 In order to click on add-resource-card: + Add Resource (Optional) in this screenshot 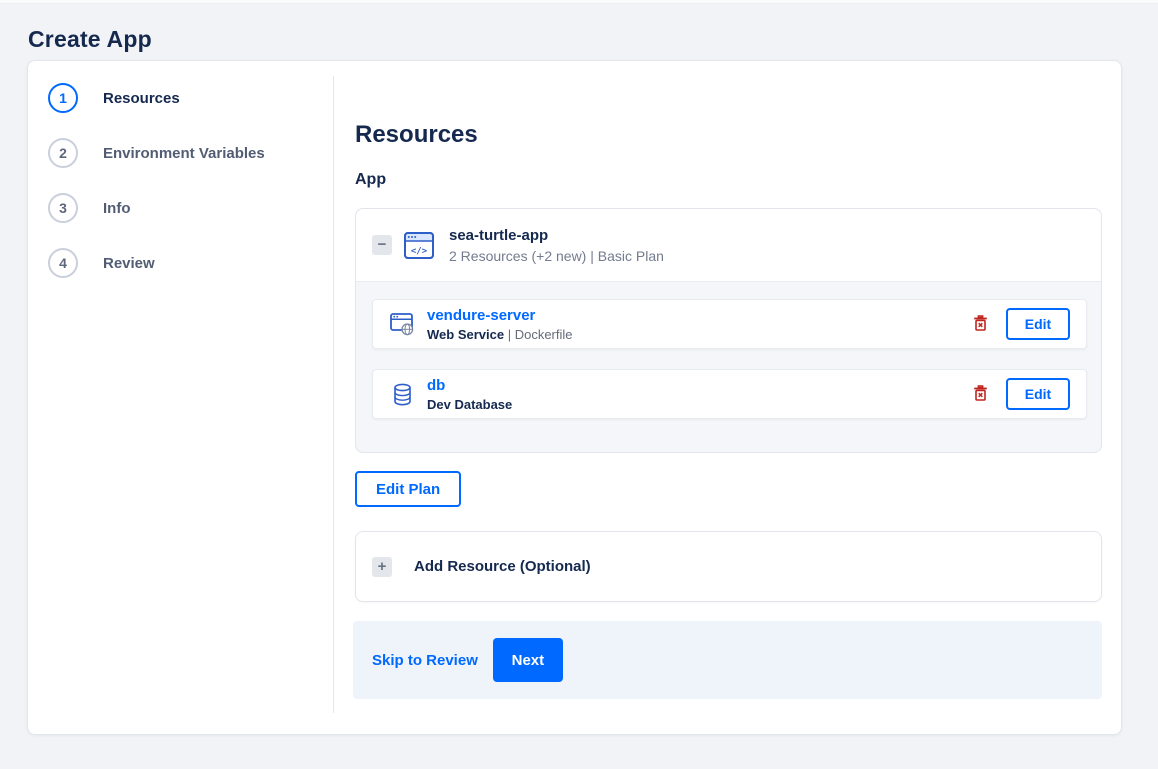, I will do `click(728, 566)`.